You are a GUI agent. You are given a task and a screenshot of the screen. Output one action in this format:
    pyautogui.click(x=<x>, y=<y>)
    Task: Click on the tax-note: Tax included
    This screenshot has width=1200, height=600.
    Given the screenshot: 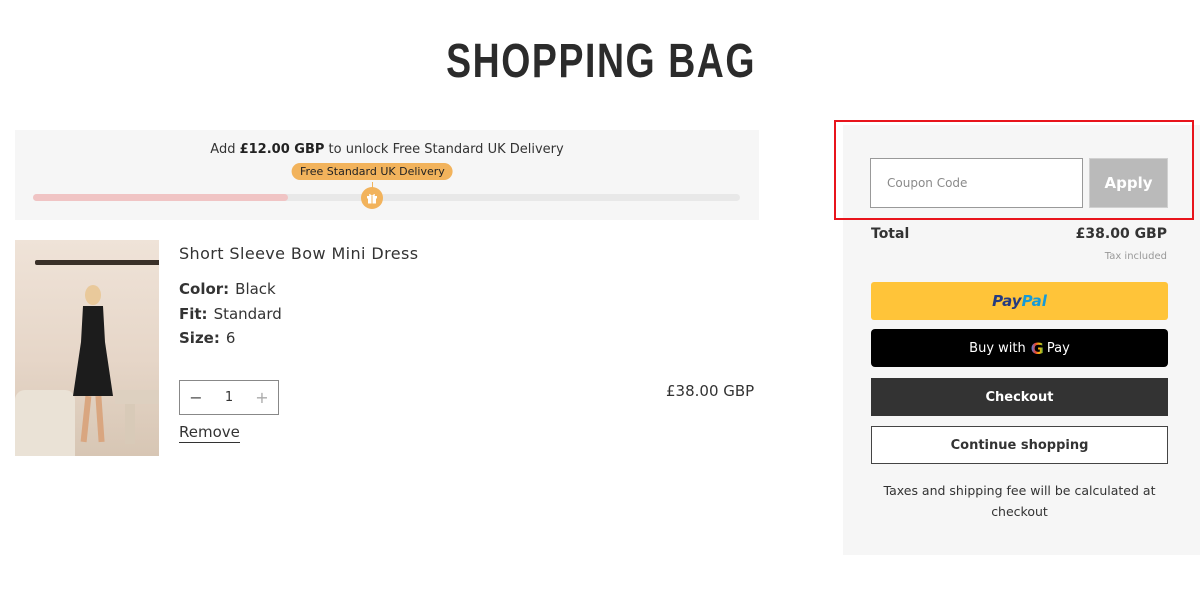 What is the action you would take?
    pyautogui.click(x=1135, y=256)
    